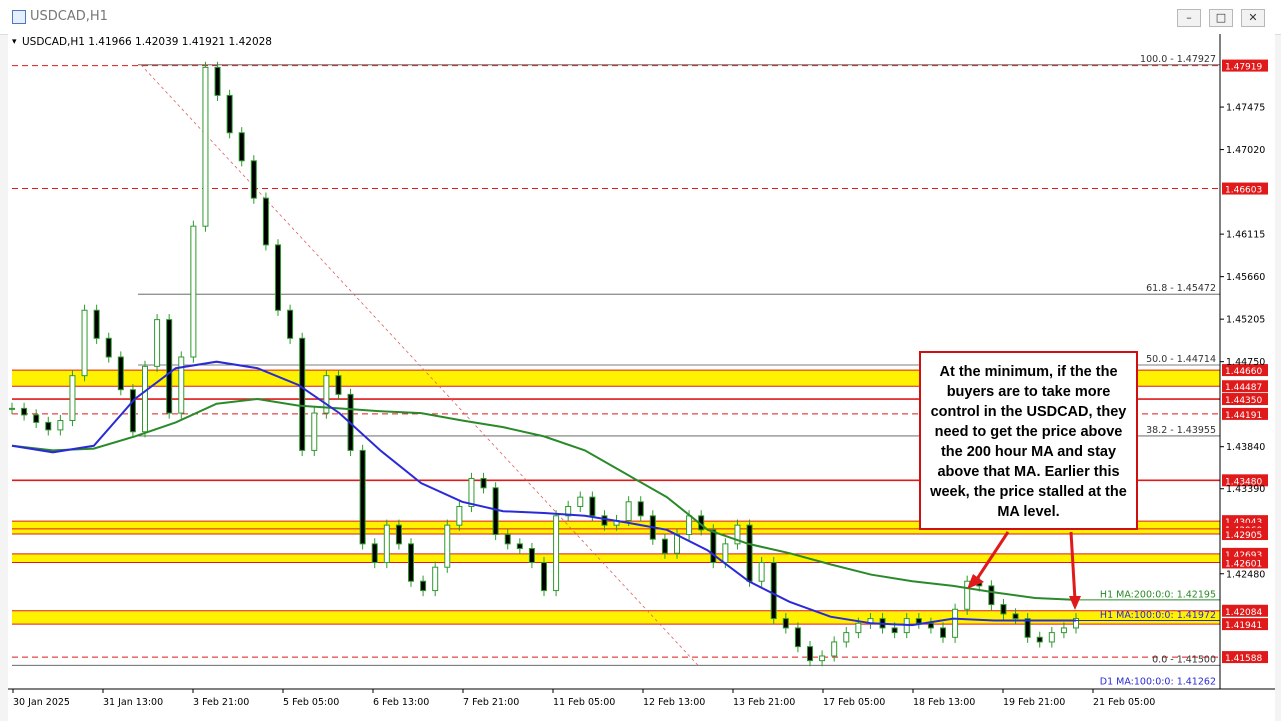  I want to click on price-level-label: 1.41941, so click(1243, 626).